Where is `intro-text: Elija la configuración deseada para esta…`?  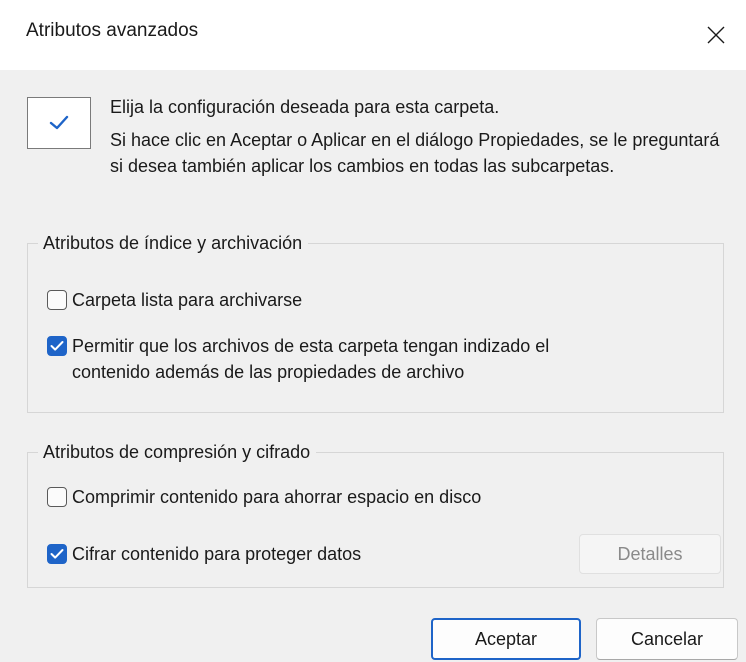
intro-text: Elija la configuración deseada para esta… is located at coordinates (415, 136).